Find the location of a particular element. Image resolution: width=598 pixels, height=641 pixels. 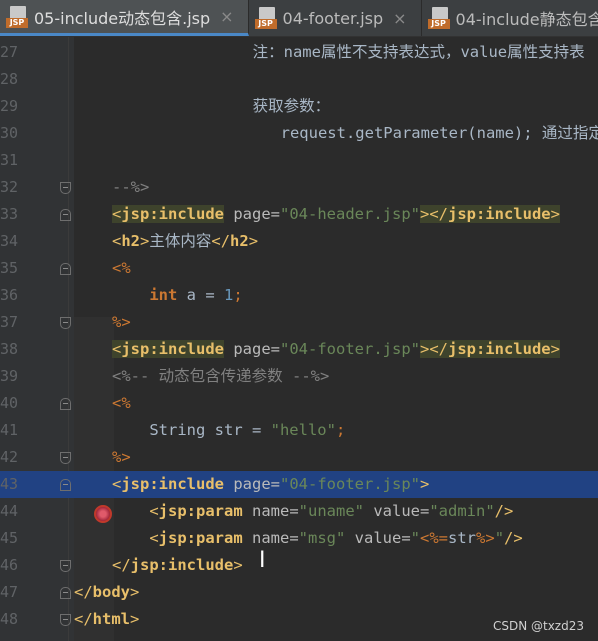

code-token: html is located at coordinates (111, 619).